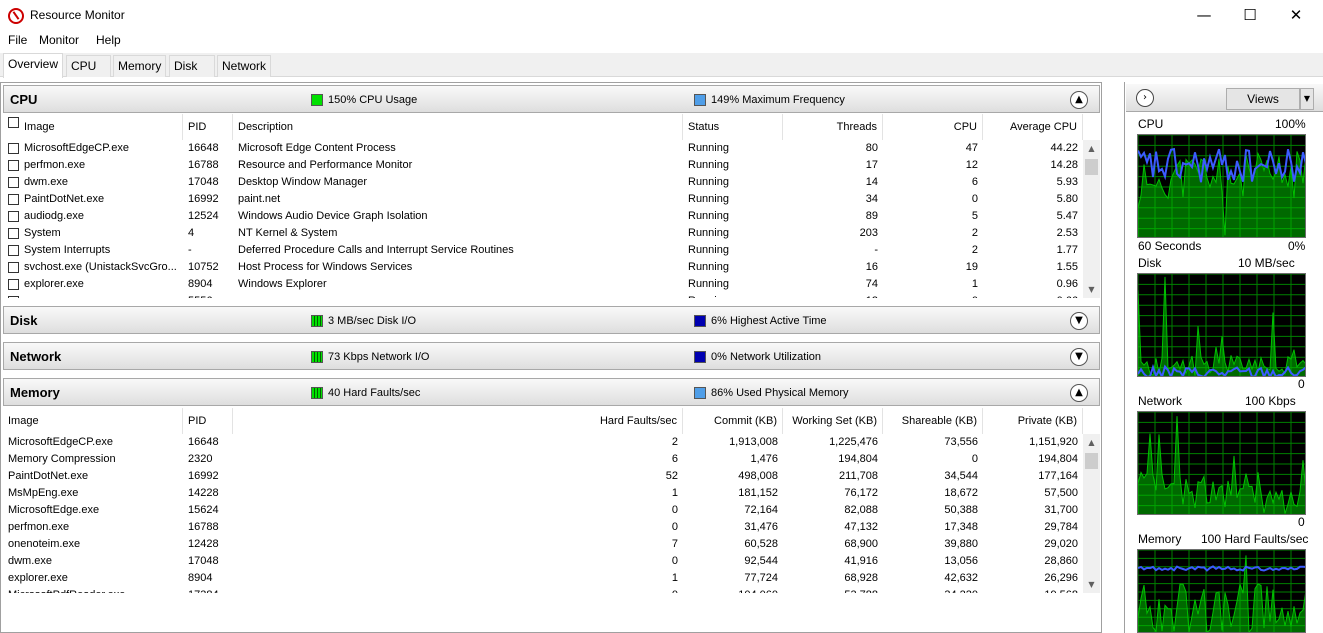  What do you see at coordinates (203, 544) in the screenshot?
I see `pid-cell: 12428` at bounding box center [203, 544].